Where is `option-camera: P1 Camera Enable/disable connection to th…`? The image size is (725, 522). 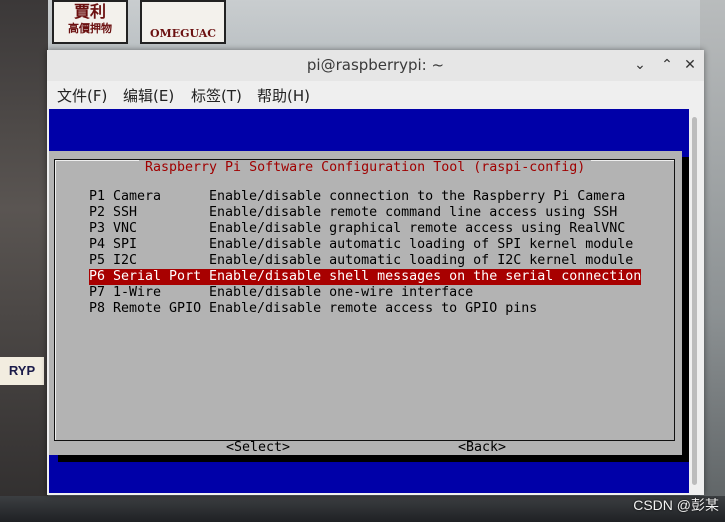
option-camera: P1 Camera Enable/disable connection to th… is located at coordinates (365, 197).